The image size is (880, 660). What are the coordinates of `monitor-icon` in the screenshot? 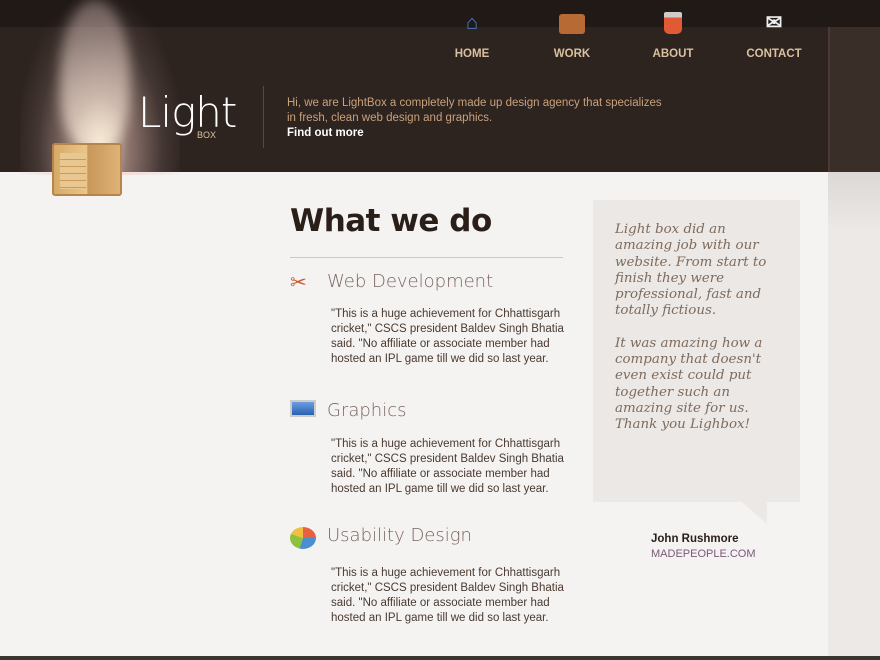 It's located at (305, 413).